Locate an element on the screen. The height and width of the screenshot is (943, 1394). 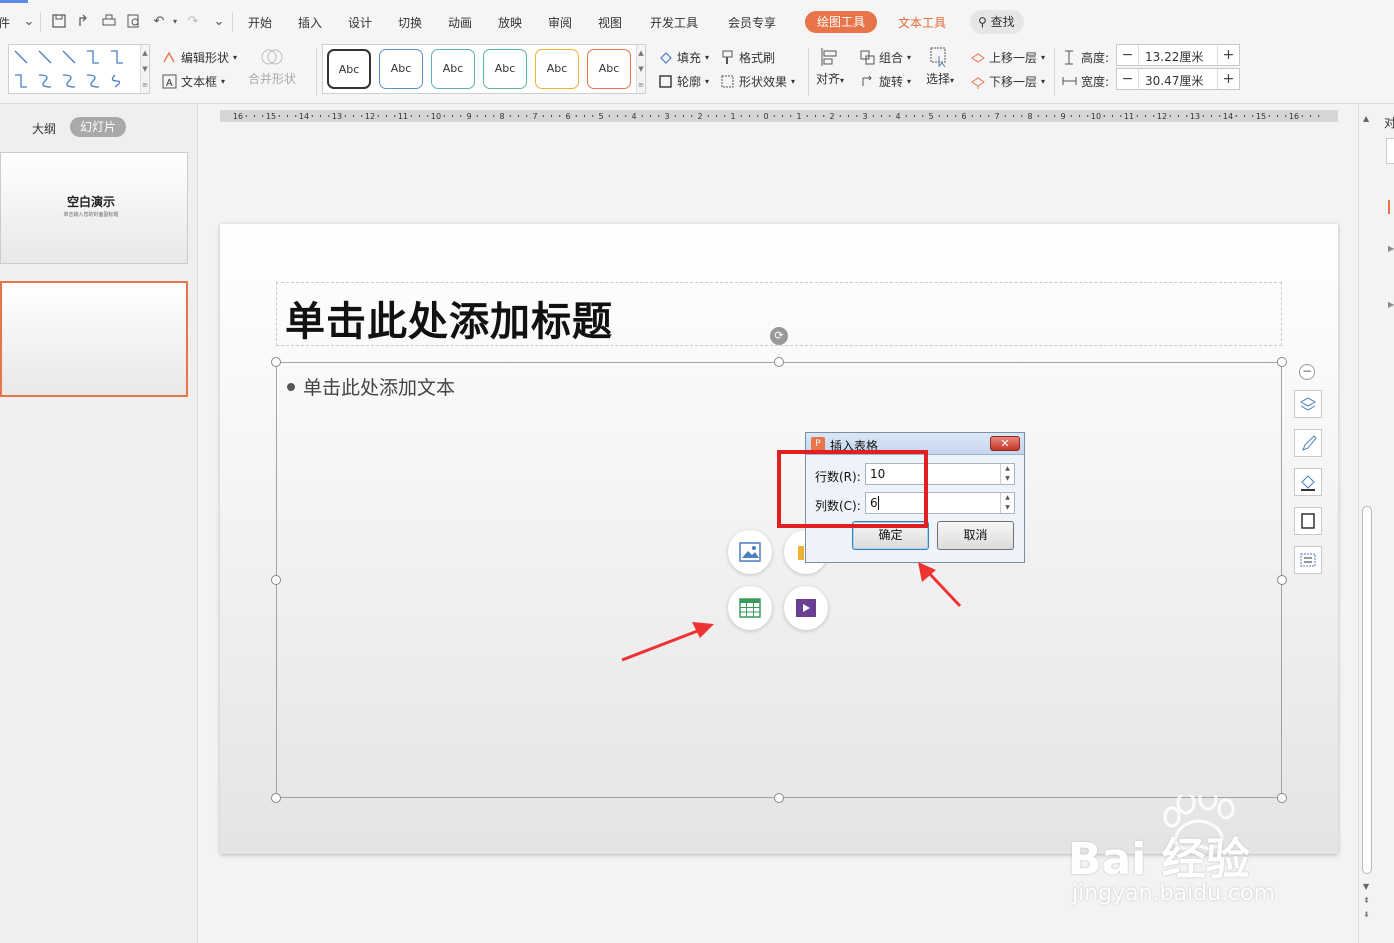
watermark-url: jingyan.baidu.com is located at coordinates (1174, 893).